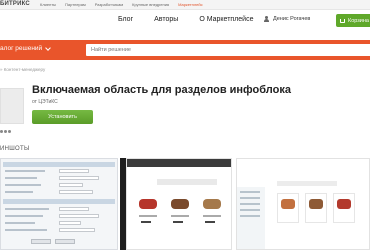 Image resolution: width=370 pixels, height=250 pixels. I want to click on rating-stars, so click(5, 131).